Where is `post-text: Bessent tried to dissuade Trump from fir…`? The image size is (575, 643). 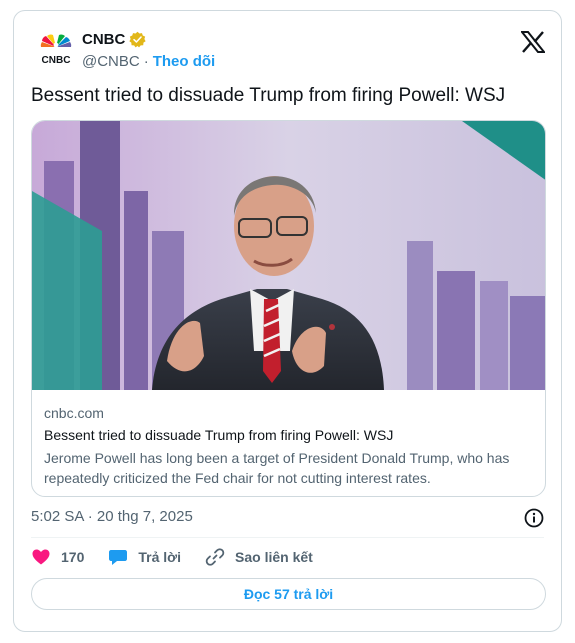
post-text: Bessent tried to dissuade Trump from fir… is located at coordinates (268, 95).